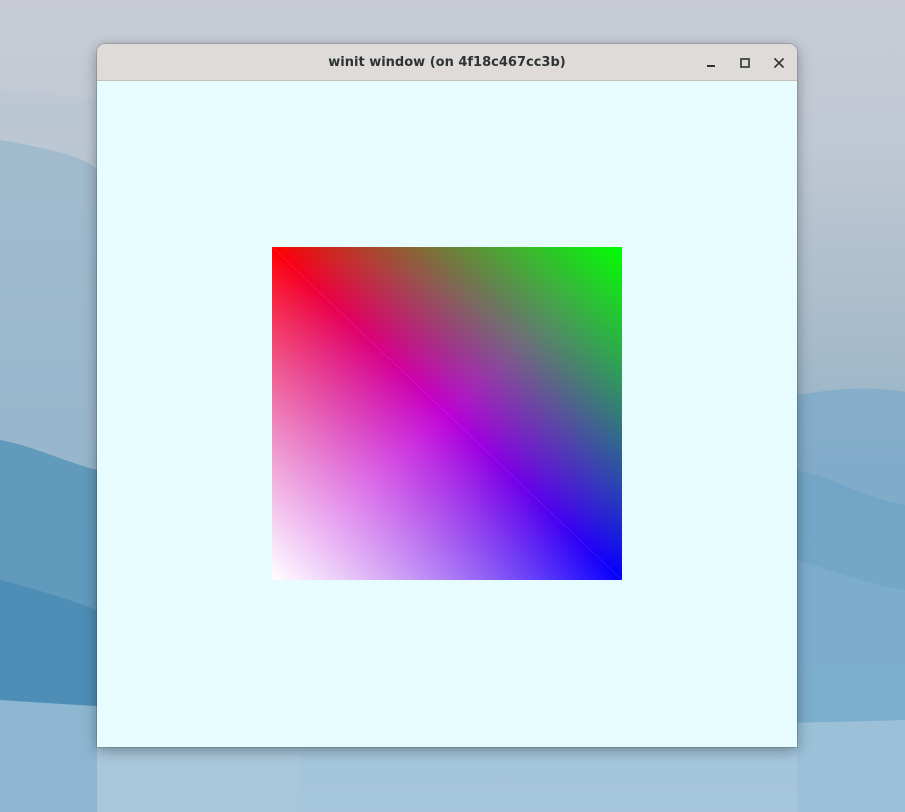 The image size is (905, 812). I want to click on minimize-button, so click(711, 63).